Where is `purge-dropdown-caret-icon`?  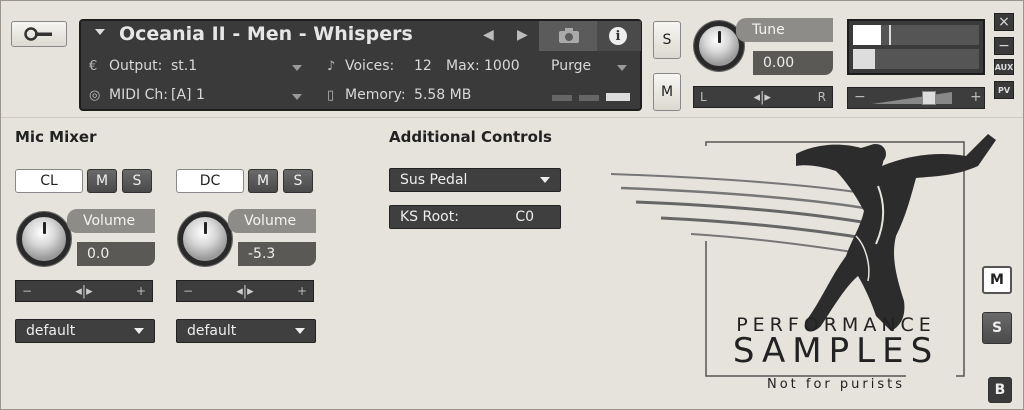 purge-dropdown-caret-icon is located at coordinates (622, 68).